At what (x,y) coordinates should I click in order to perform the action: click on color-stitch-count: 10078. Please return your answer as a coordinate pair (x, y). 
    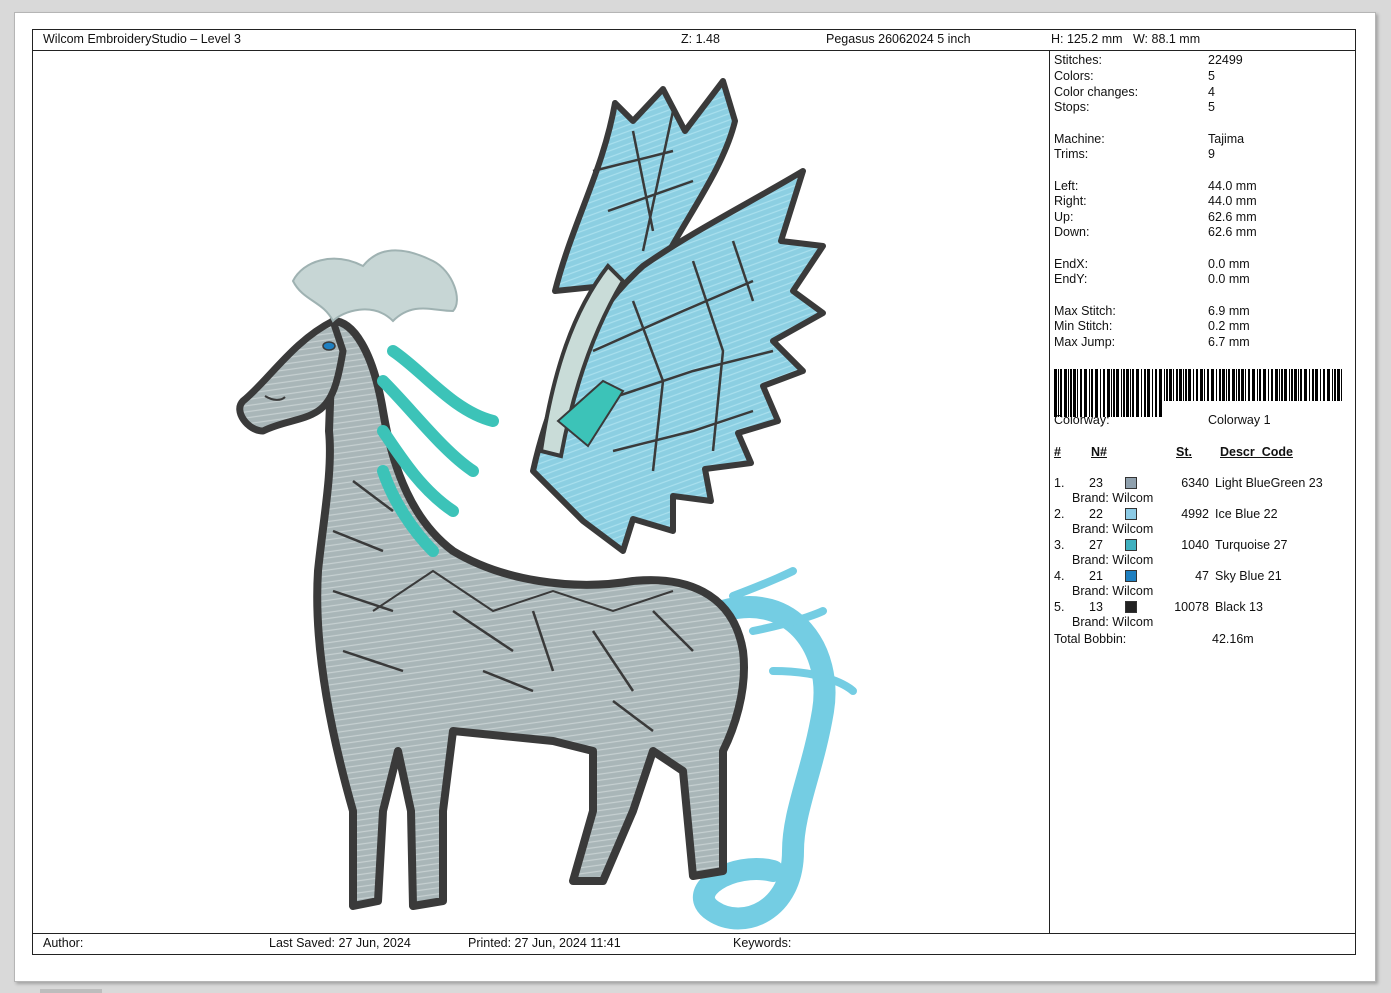
    Looking at the image, I should click on (1191, 607).